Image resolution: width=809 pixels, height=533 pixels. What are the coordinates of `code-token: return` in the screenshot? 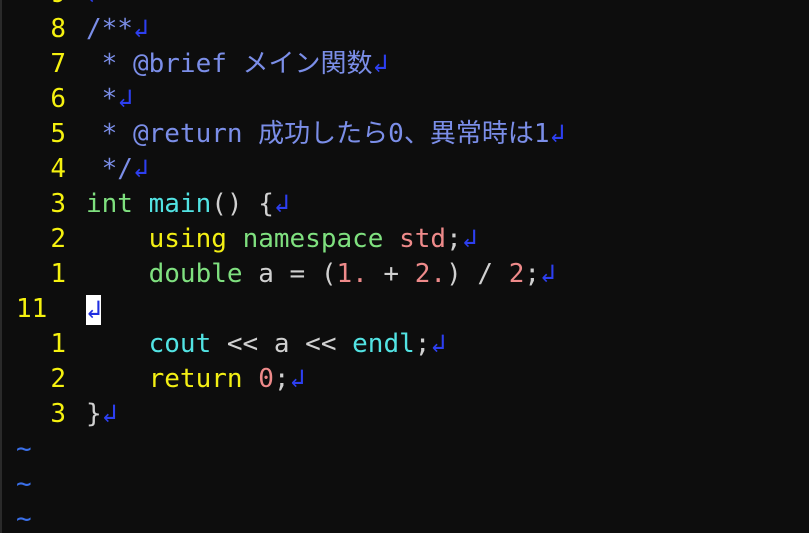 It's located at (195, 379).